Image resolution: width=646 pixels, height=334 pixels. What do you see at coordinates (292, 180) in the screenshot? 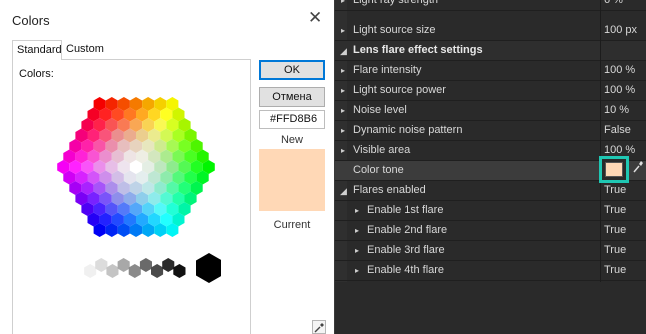
I see `new-color-swatch` at bounding box center [292, 180].